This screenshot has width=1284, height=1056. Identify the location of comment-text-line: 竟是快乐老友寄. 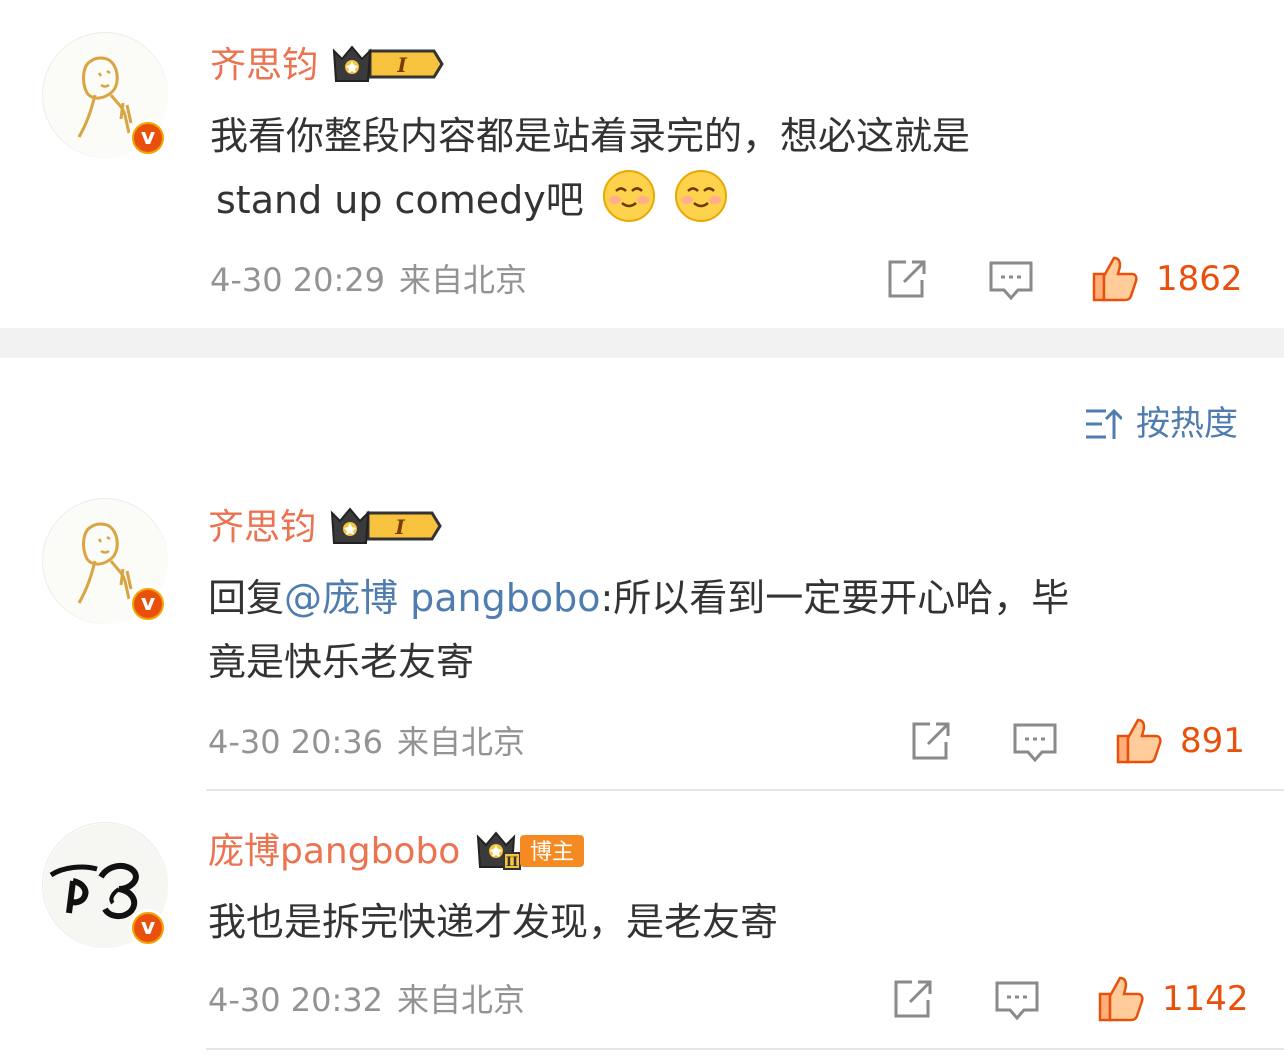
(341, 662).